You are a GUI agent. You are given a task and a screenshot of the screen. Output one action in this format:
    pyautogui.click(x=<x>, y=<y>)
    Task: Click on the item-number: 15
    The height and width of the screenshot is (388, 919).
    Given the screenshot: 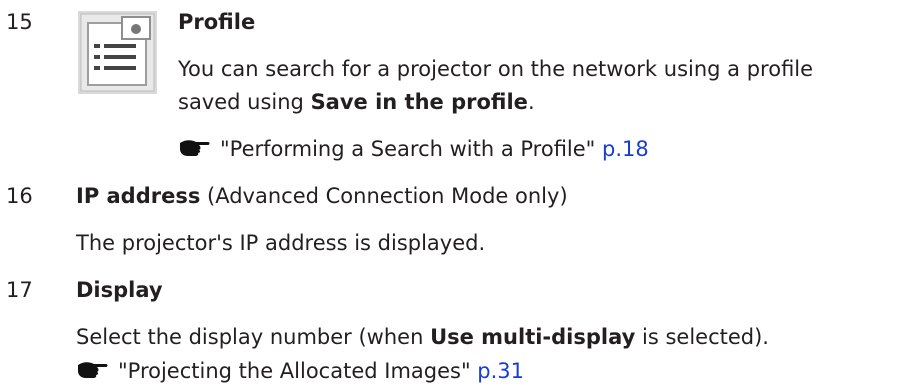 What is the action you would take?
    pyautogui.click(x=19, y=22)
    